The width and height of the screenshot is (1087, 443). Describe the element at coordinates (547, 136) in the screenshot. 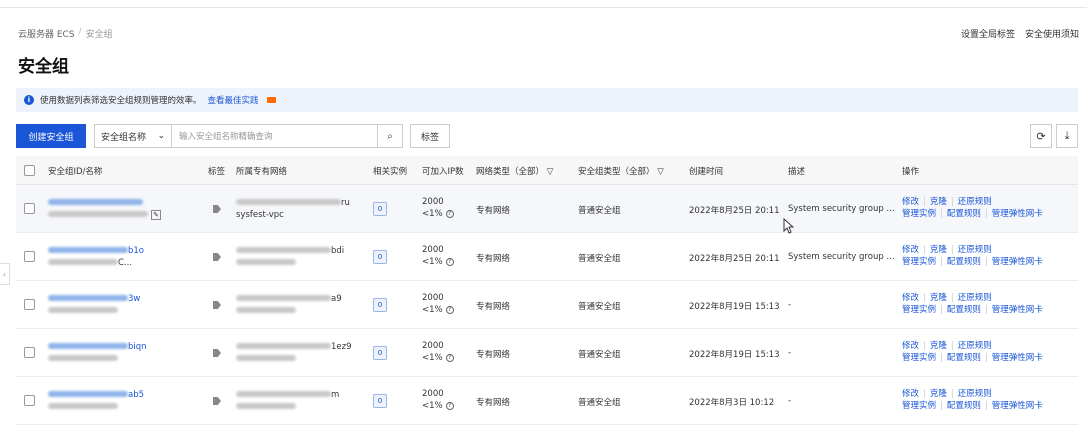

I see `toolbar: 创建安全组 安全组名称 ⌄ 输入安全组名称精确查询 ⌕ 标签 ⟳ ⤓` at that location.